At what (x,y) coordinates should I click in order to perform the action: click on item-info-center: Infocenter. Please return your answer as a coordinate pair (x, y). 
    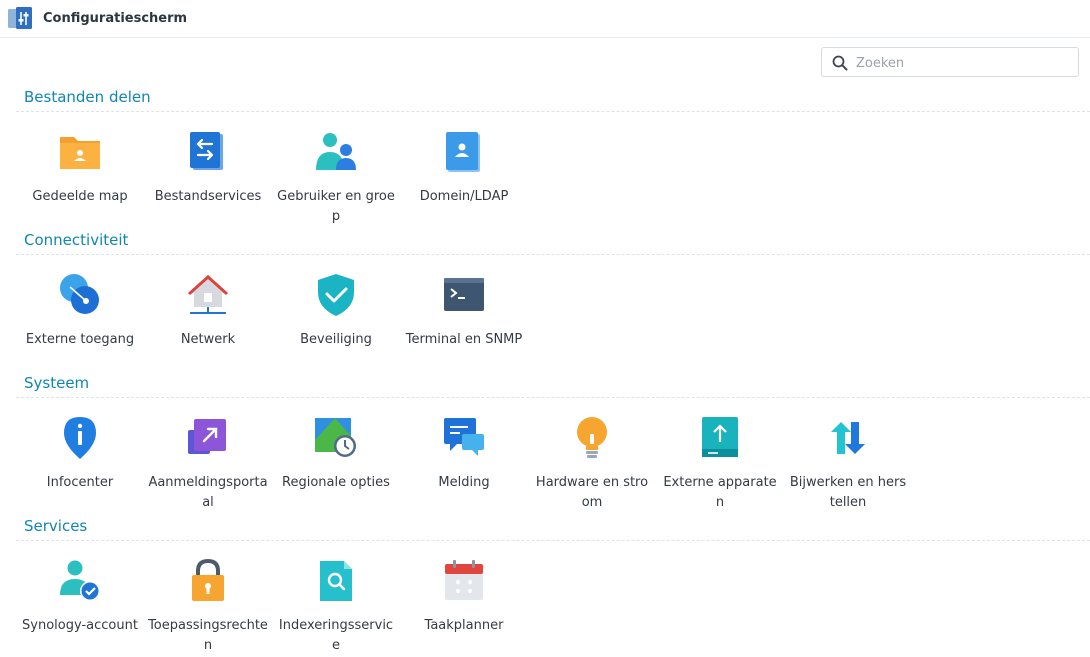
    Looking at the image, I should click on (80, 453).